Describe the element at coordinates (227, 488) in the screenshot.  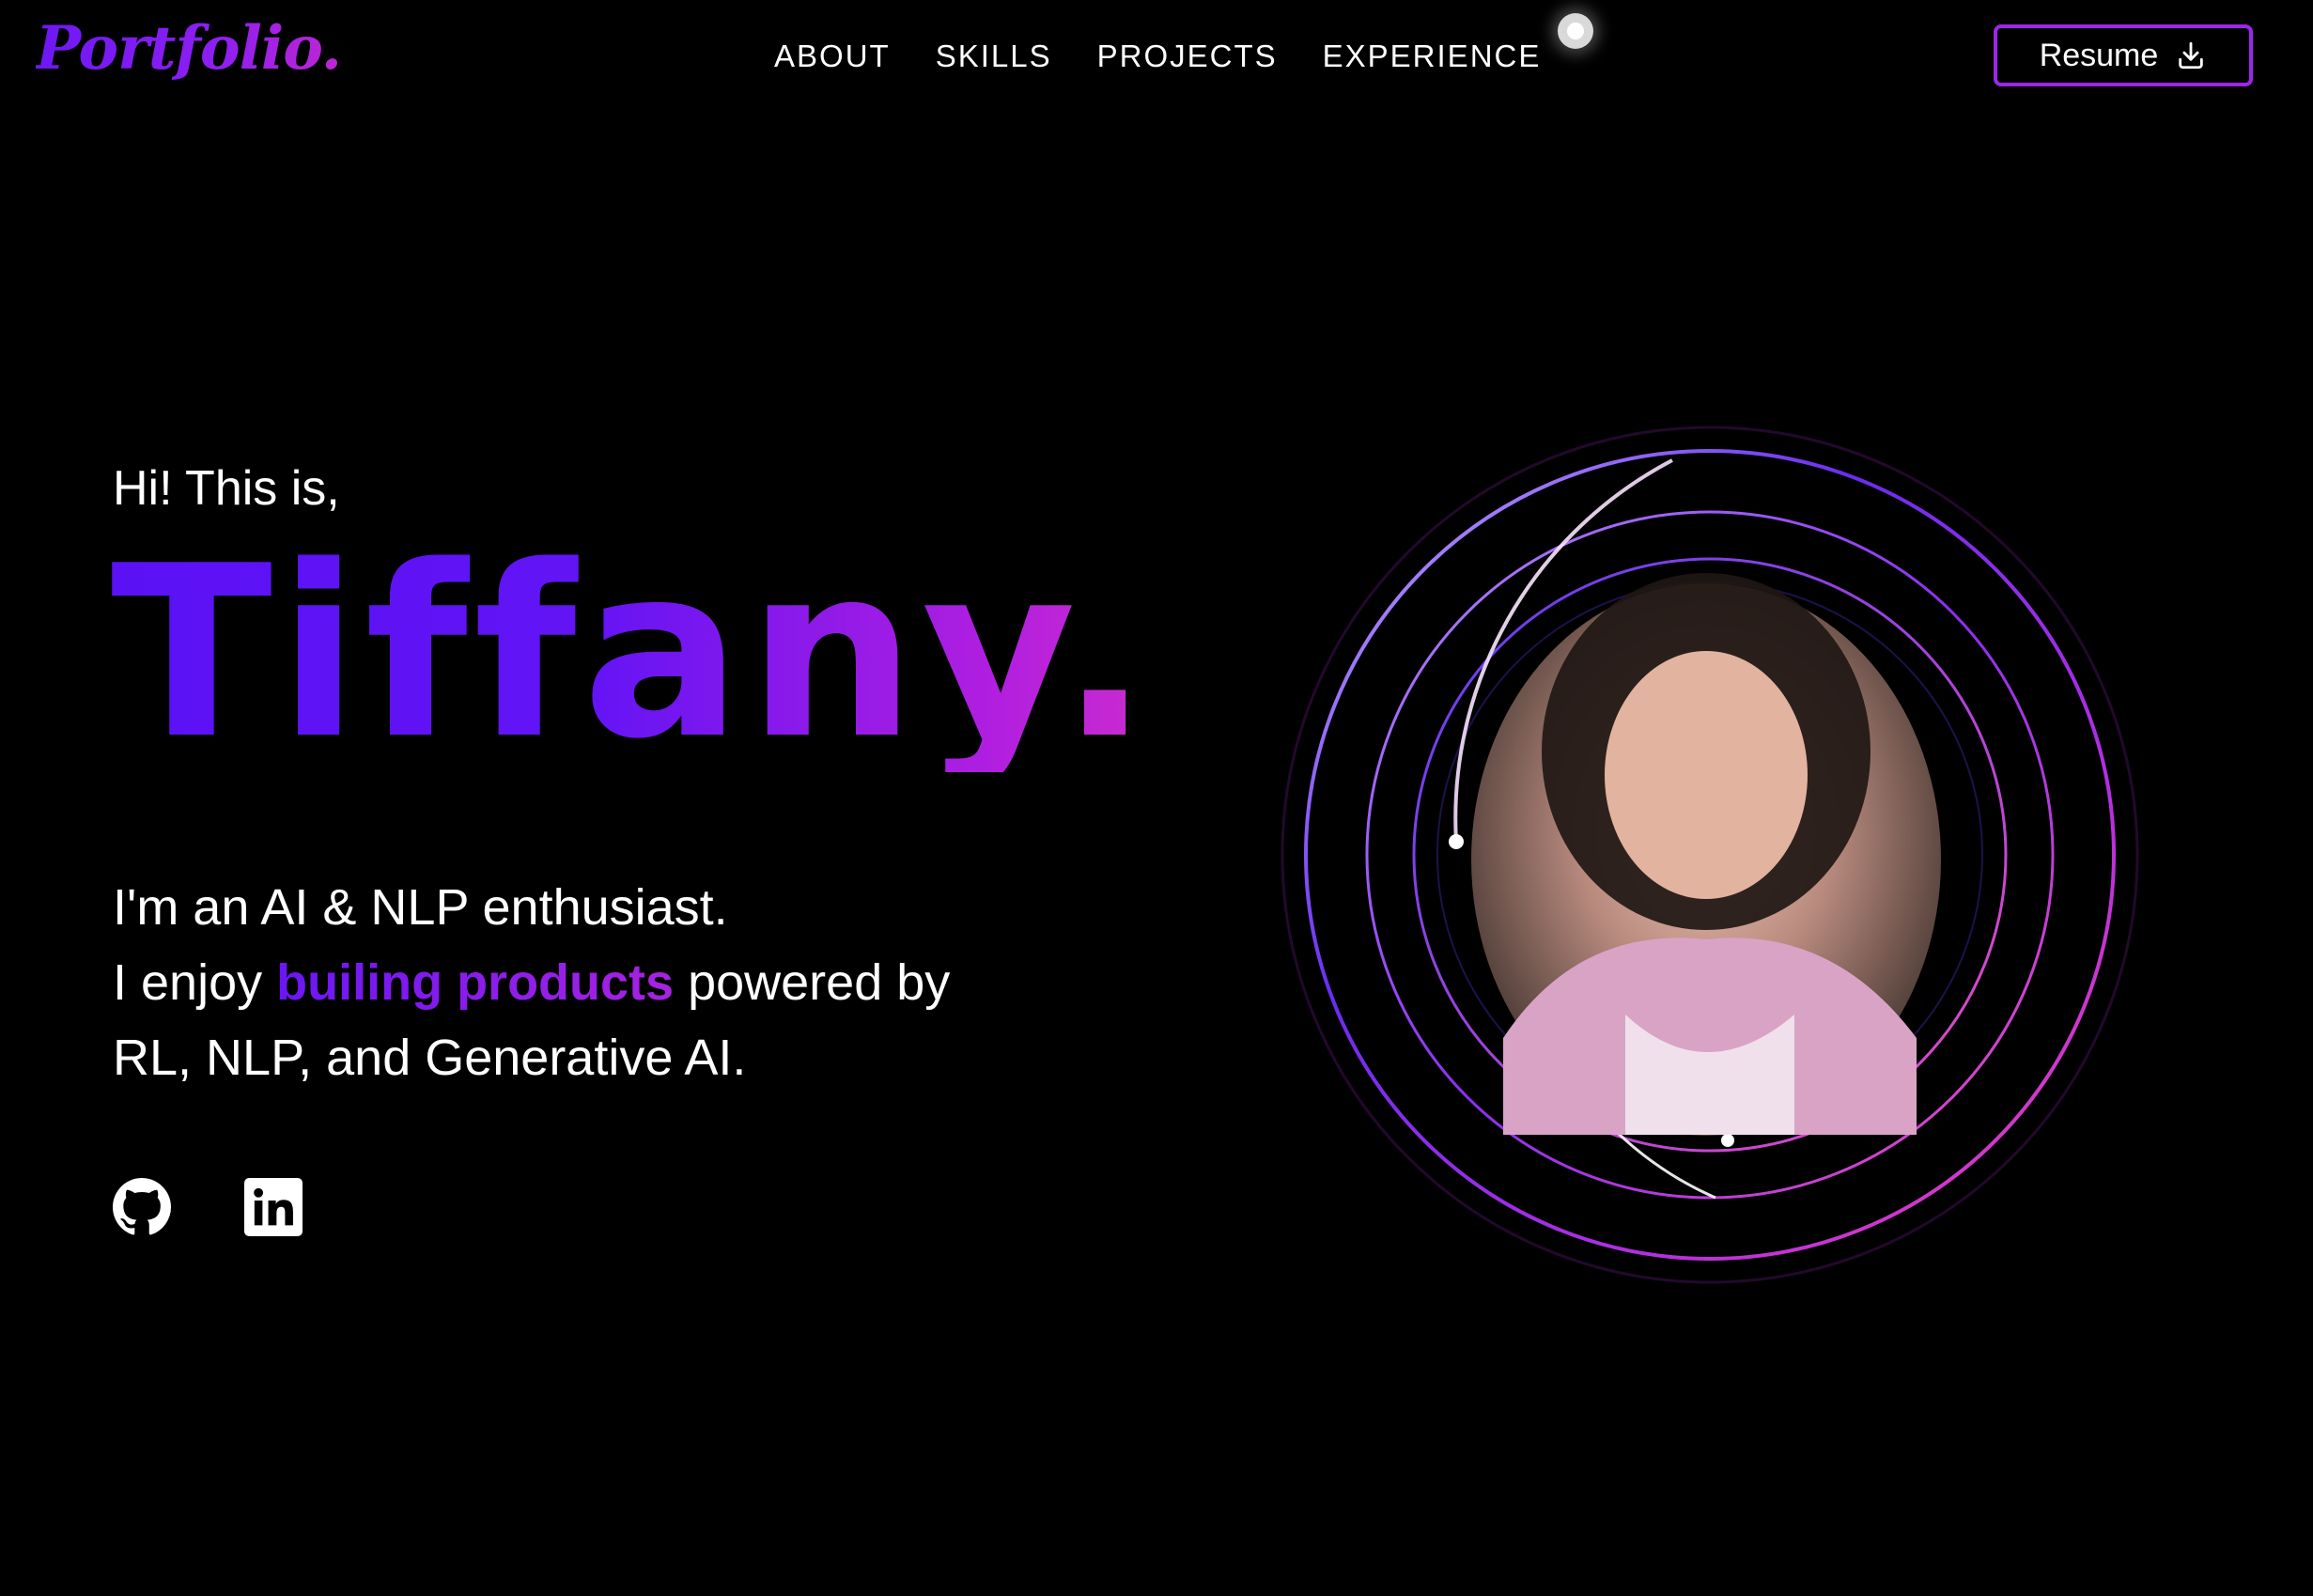
I see `hero-greeting: Hi! This is,` at that location.